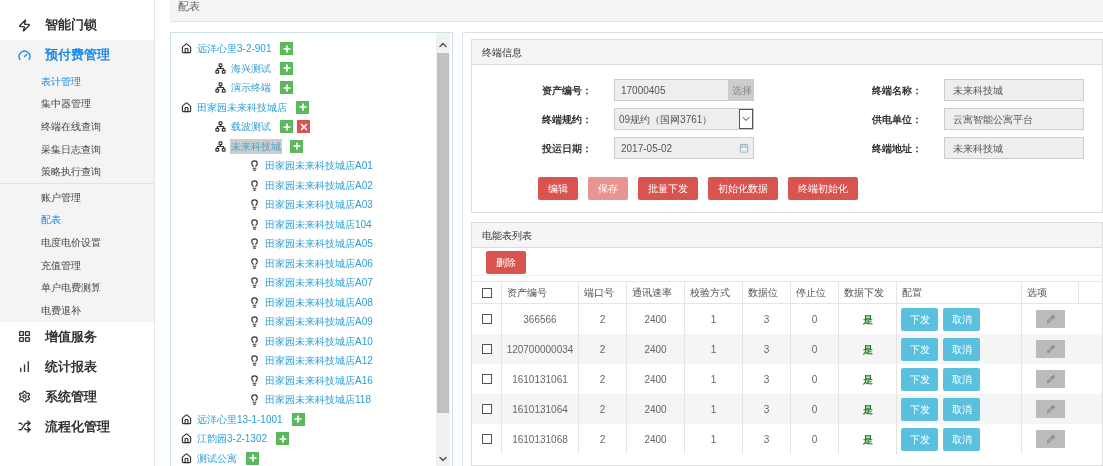 The width and height of the screenshot is (1103, 466). What do you see at coordinates (61, 197) in the screenshot?
I see `submenu-item: 账户管理` at bounding box center [61, 197].